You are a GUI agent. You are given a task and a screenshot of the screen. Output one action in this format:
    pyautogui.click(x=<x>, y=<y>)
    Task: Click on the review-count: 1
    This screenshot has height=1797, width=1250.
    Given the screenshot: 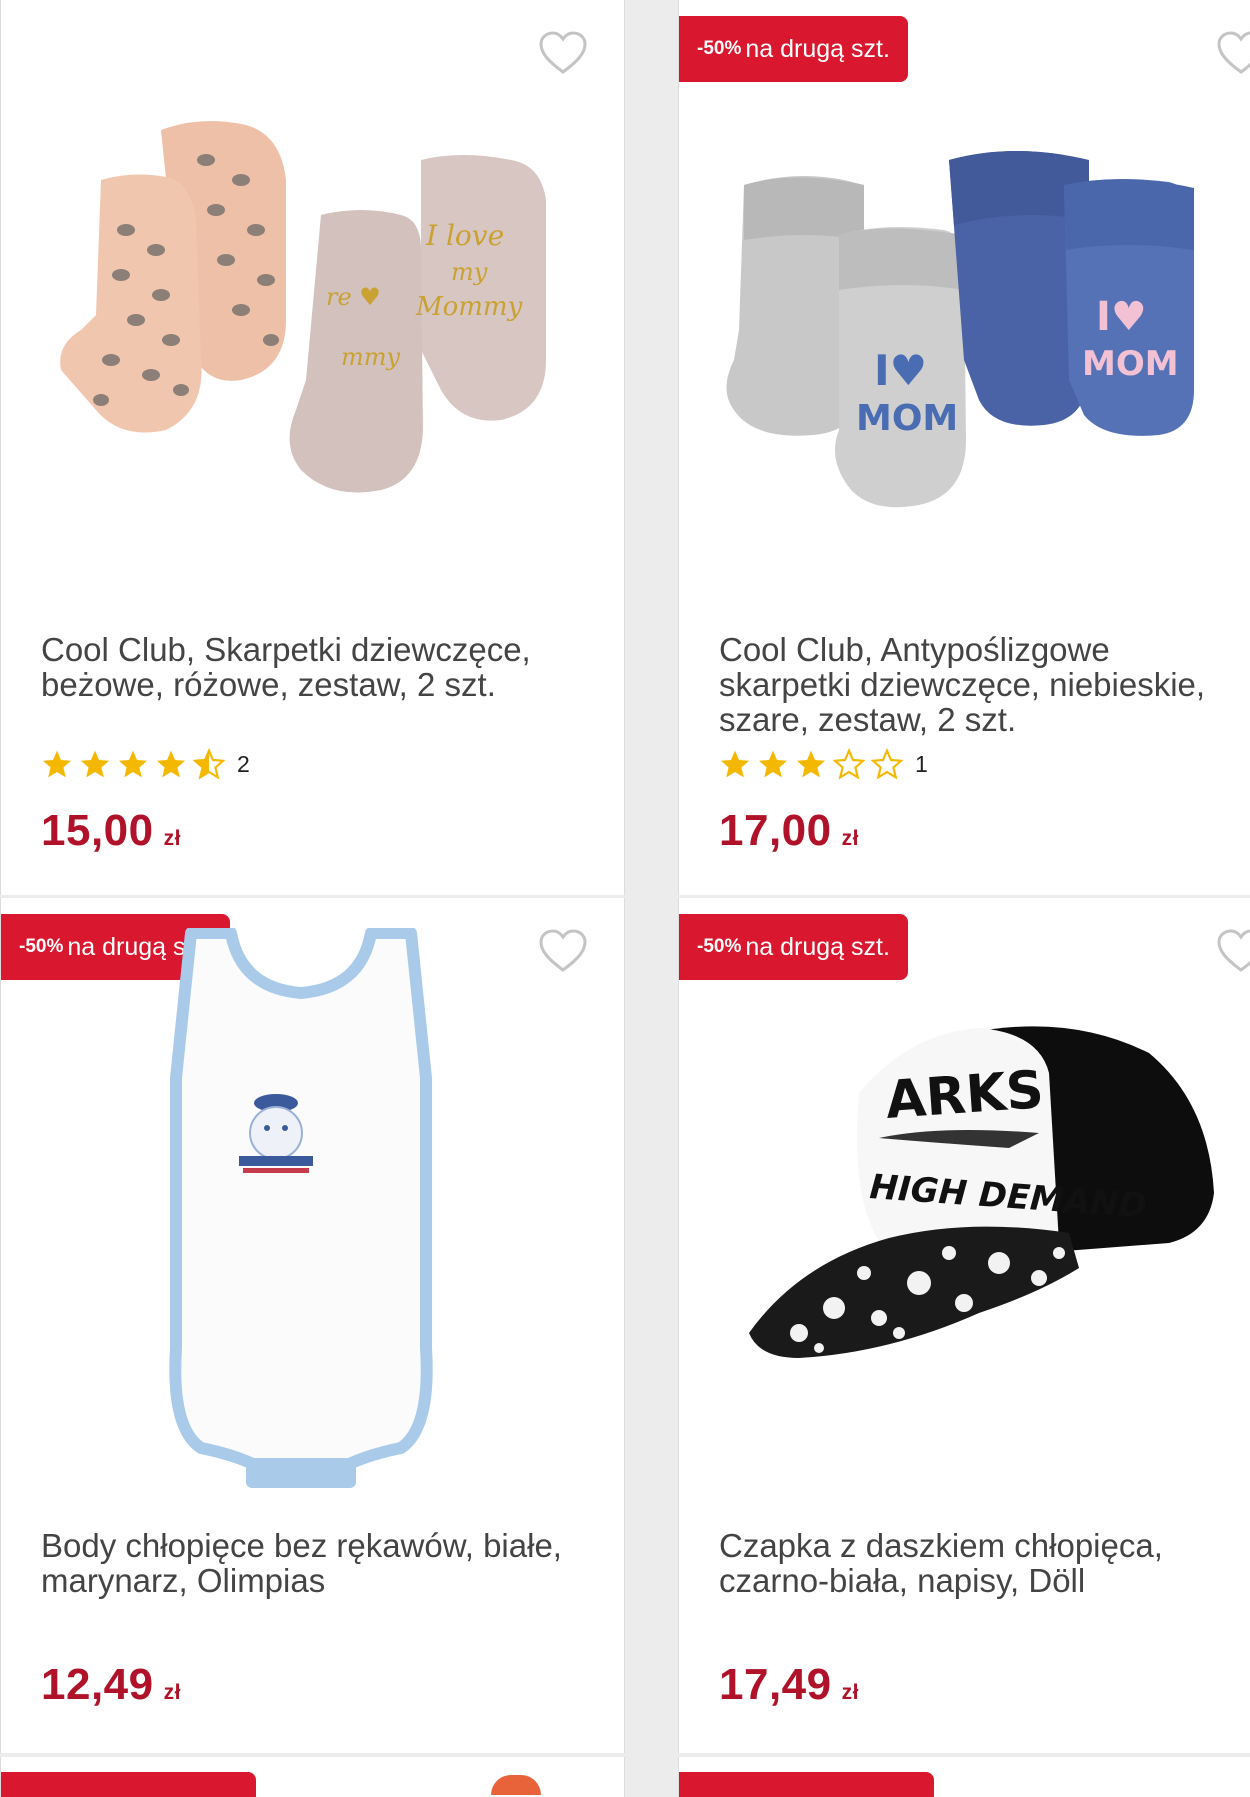 What is the action you would take?
    pyautogui.click(x=921, y=763)
    